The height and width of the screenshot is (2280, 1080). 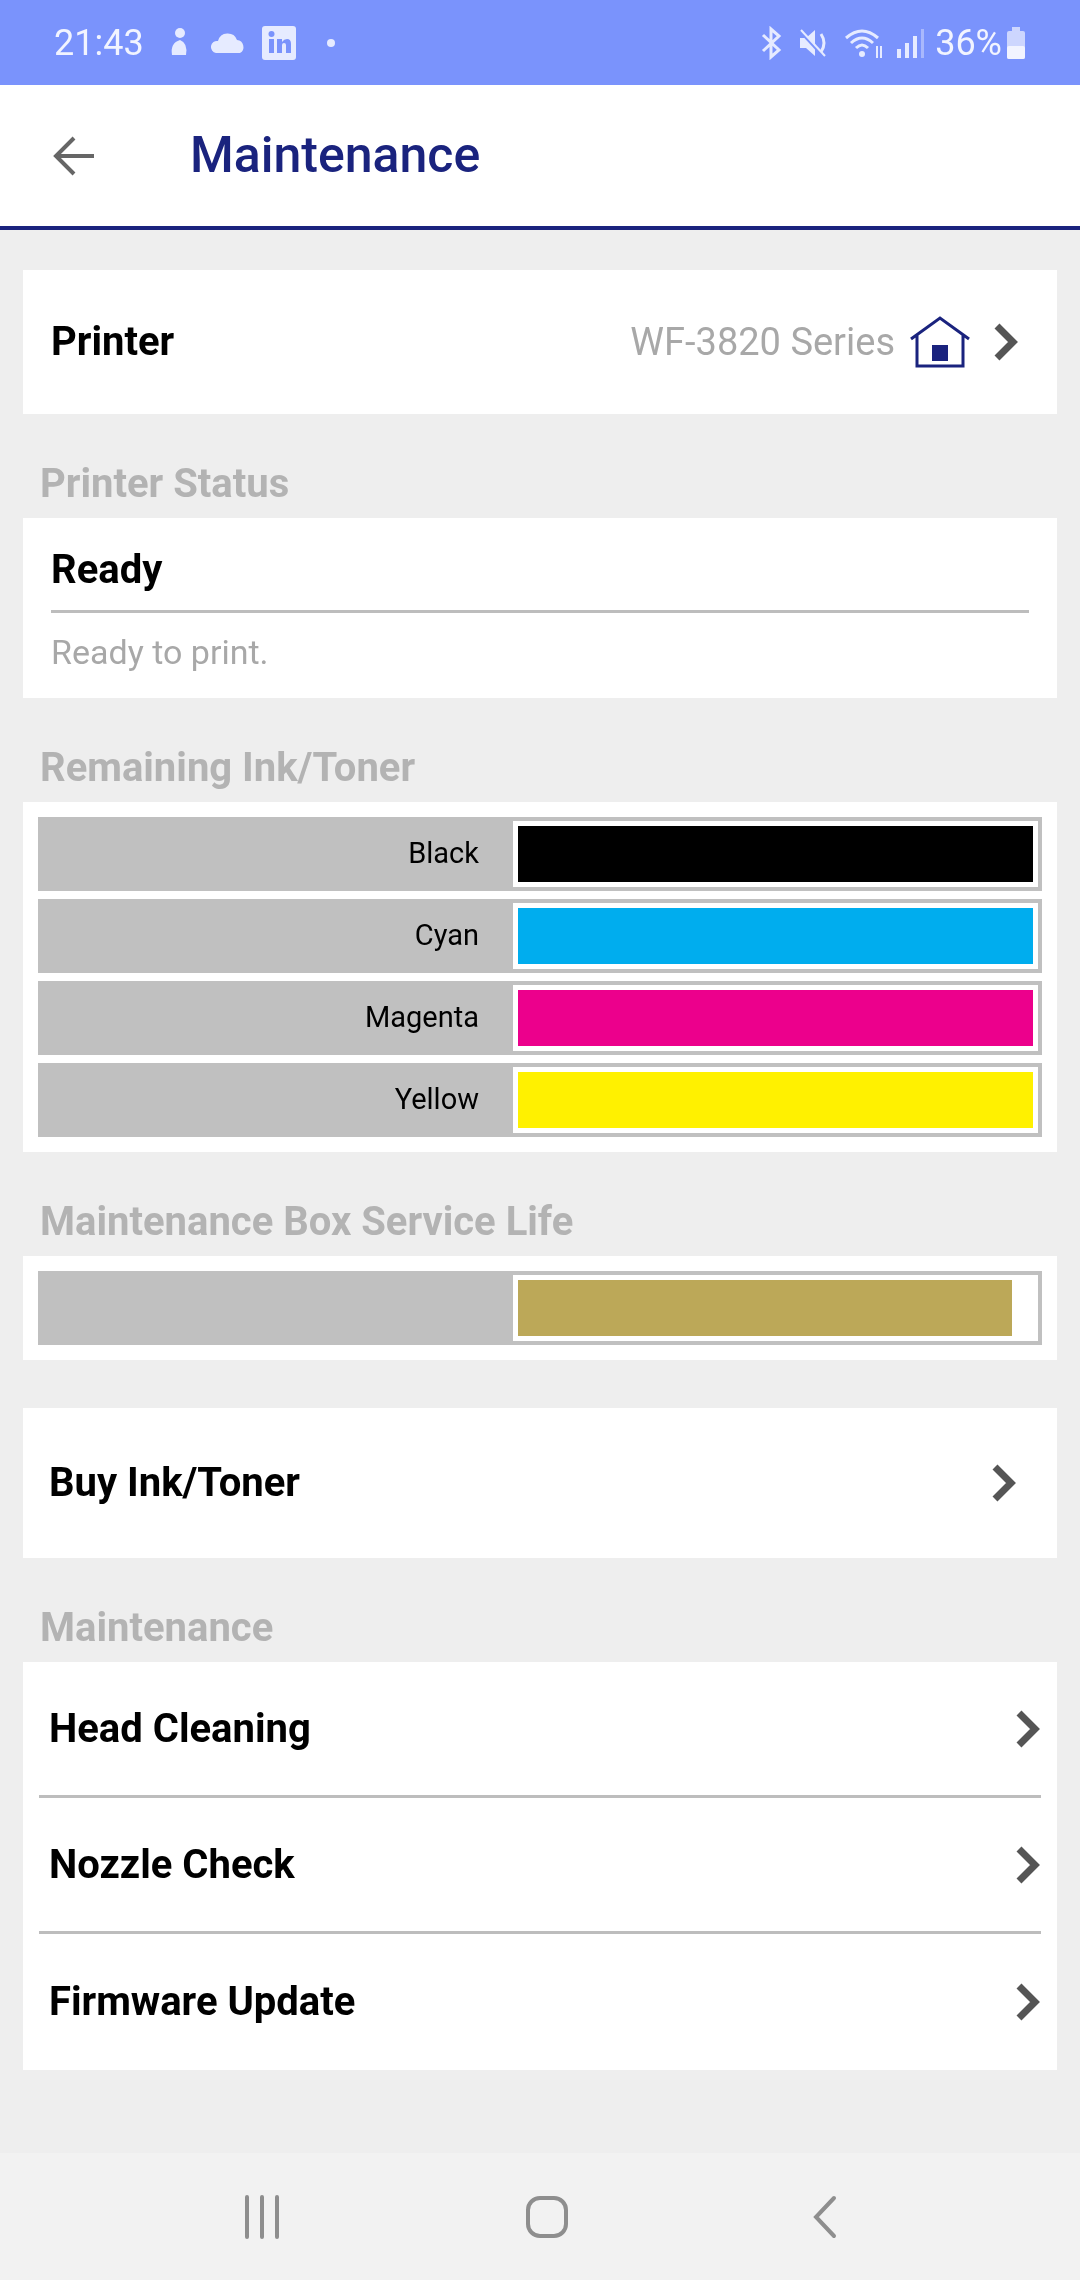 I want to click on section-heading: Maintenance Box Service Life, so click(x=307, y=1221).